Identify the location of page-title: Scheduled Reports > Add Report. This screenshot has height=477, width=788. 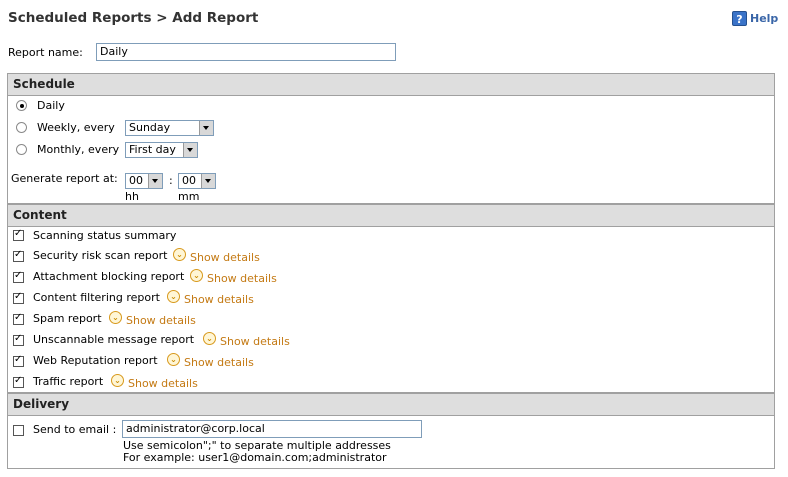
(133, 18).